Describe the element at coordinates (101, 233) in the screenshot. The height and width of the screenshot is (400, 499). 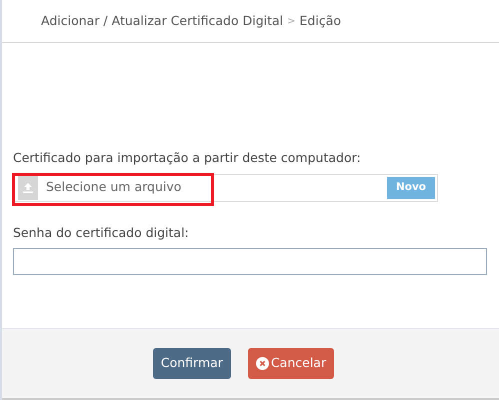
I see `field-label: Senha do certificado digital:` at that location.